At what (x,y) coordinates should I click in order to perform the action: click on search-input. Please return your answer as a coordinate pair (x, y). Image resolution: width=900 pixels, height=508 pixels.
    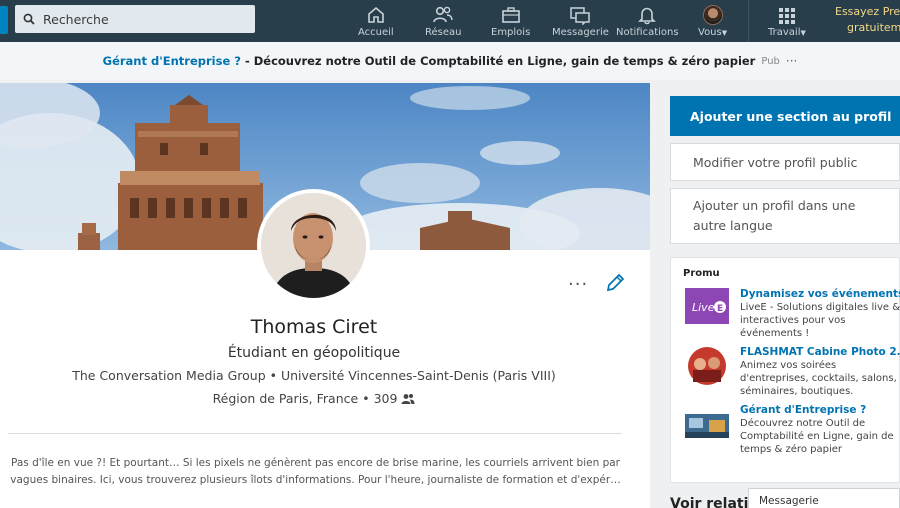
    Looking at the image, I should click on (143, 19).